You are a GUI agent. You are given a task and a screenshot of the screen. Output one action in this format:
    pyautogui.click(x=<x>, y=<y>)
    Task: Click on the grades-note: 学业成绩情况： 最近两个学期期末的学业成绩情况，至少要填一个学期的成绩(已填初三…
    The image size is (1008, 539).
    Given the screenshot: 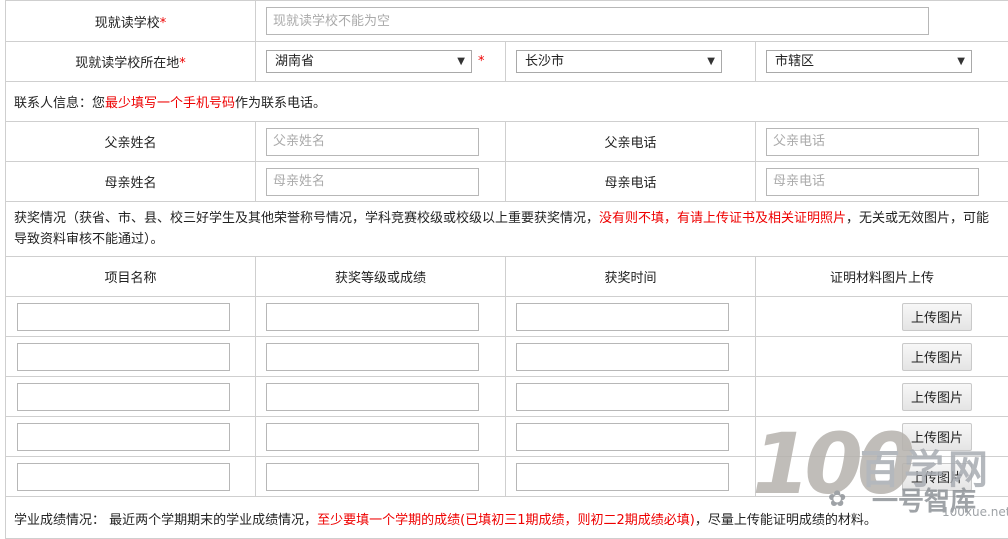 What is the action you would take?
    pyautogui.click(x=507, y=518)
    